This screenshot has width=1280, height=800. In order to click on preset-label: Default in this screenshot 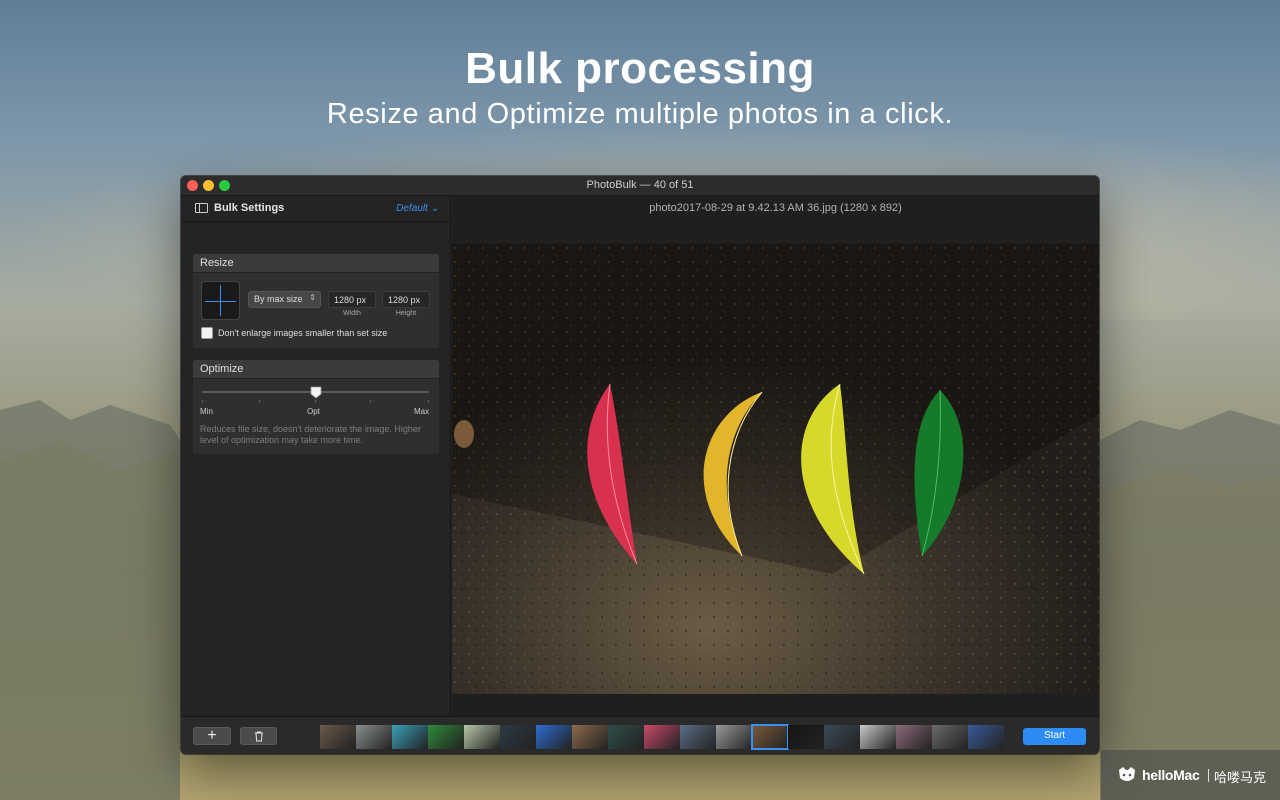, I will do `click(412, 208)`.